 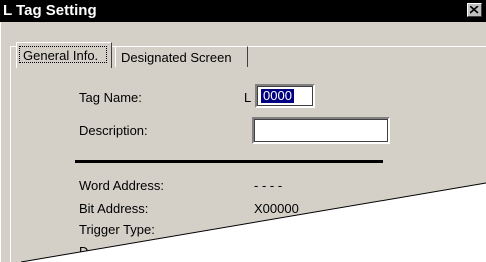 What do you see at coordinates (276, 208) in the screenshot?
I see `bit-address-value: X00000` at bounding box center [276, 208].